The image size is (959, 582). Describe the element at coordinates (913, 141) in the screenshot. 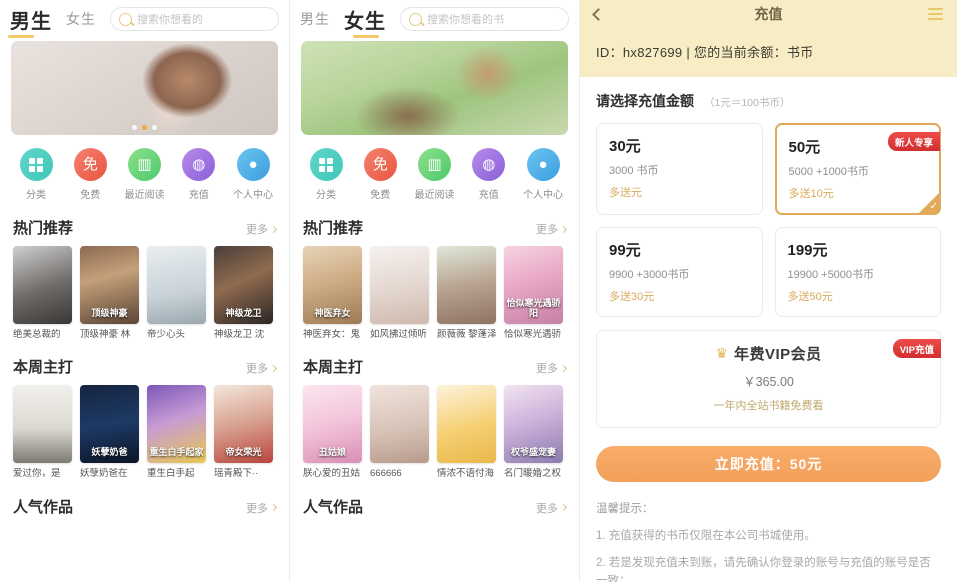

I see `newcomer-badge: 新人专享` at that location.